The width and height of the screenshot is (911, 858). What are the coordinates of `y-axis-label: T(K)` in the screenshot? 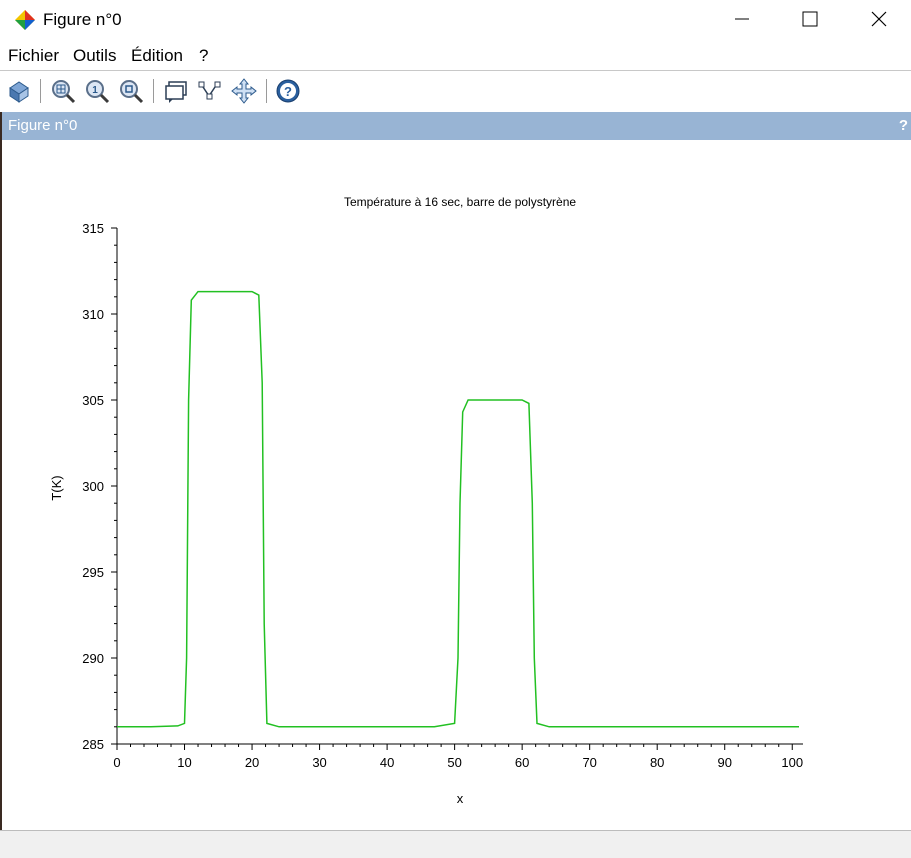 It's located at (56, 487).